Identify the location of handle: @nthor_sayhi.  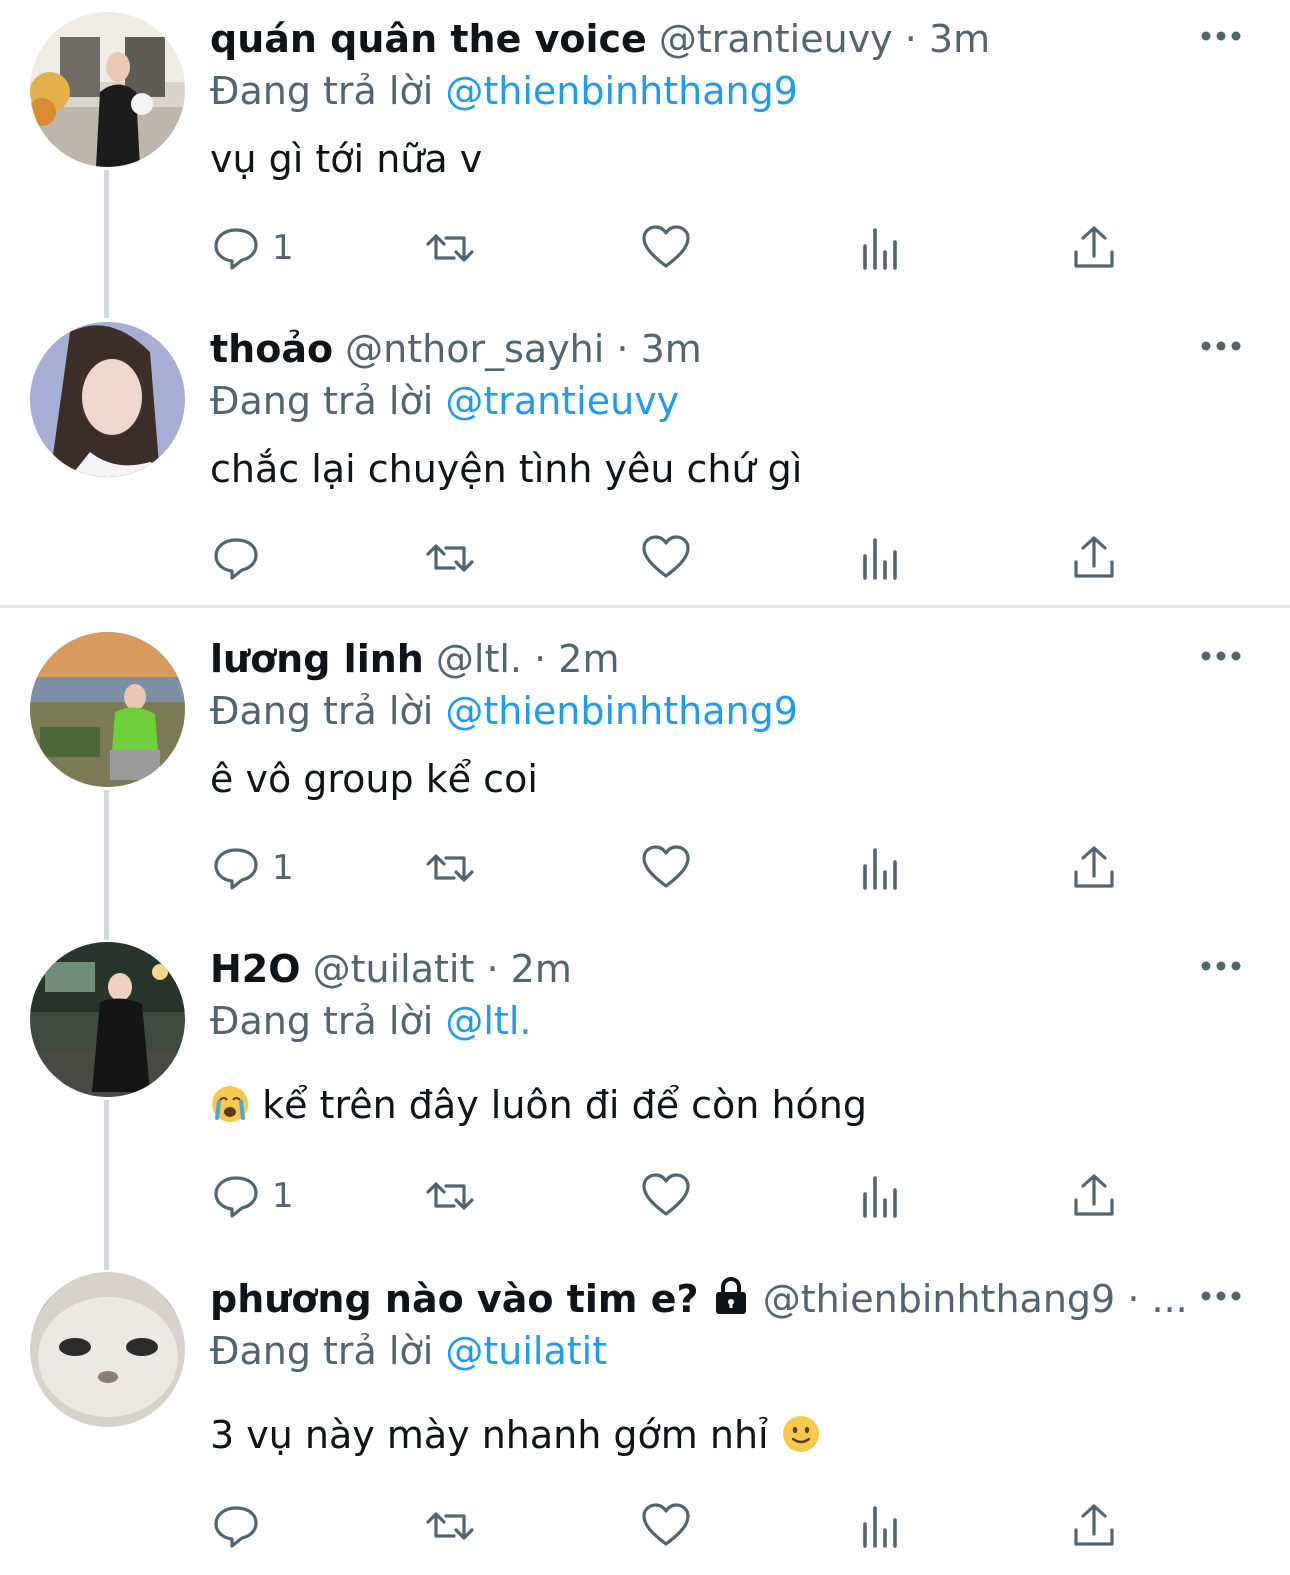
(474, 349).